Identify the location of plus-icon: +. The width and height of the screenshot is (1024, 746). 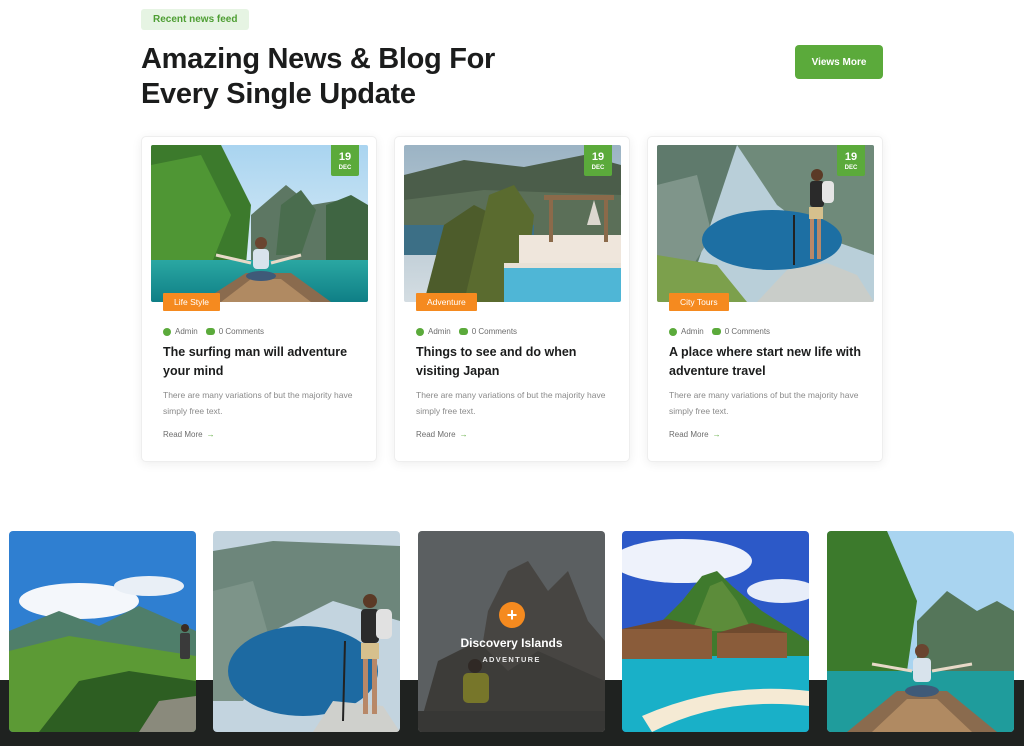
(512, 615).